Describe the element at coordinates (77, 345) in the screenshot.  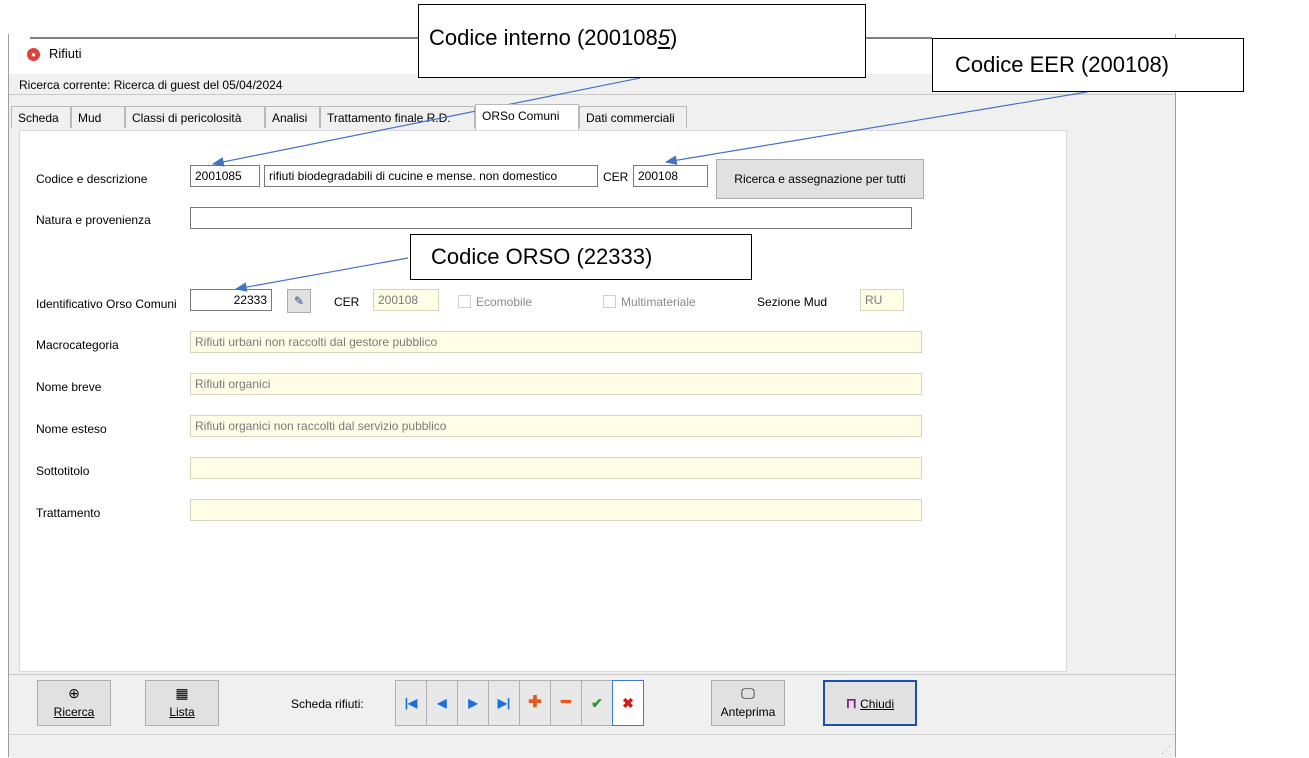
I see `macrocategoria-label: Macrocategoria` at that location.